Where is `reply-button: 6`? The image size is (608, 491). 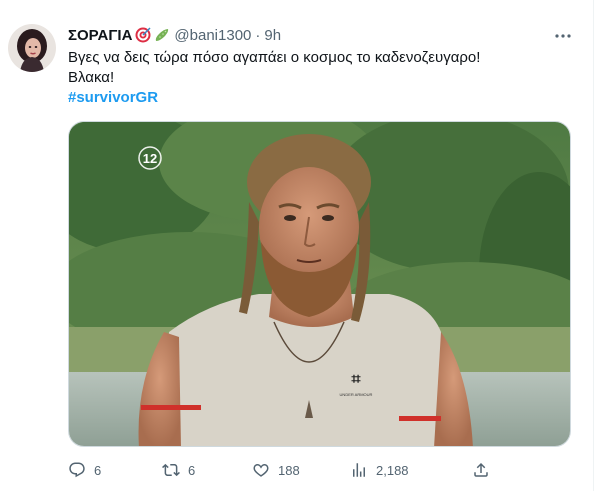 reply-button: 6 is located at coordinates (80, 470).